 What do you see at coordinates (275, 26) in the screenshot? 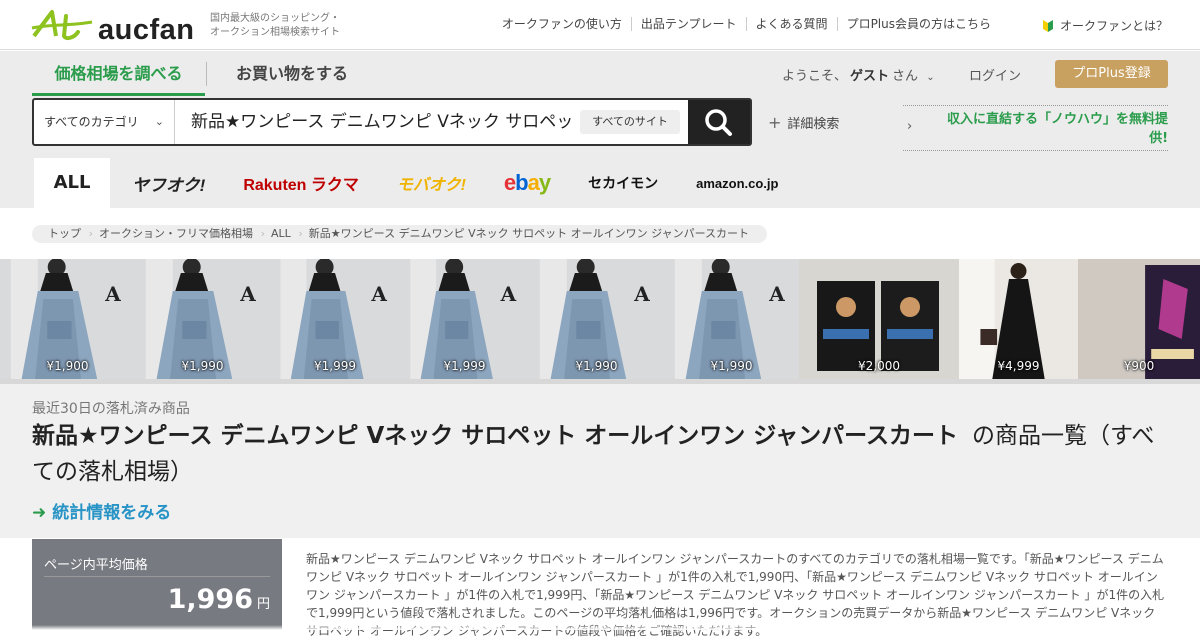
I see `tagline: 国内最大級のショッピング・ オークション相場検索サイト` at bounding box center [275, 26].